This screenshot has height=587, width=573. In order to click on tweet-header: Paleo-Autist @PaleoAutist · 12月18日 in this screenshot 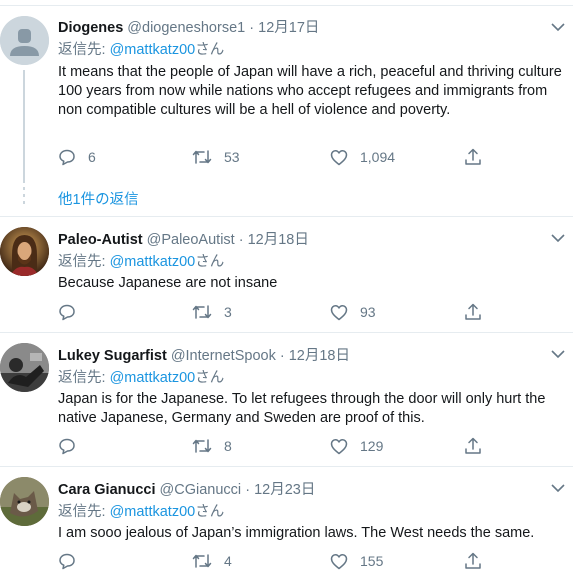, I will do `click(183, 238)`.